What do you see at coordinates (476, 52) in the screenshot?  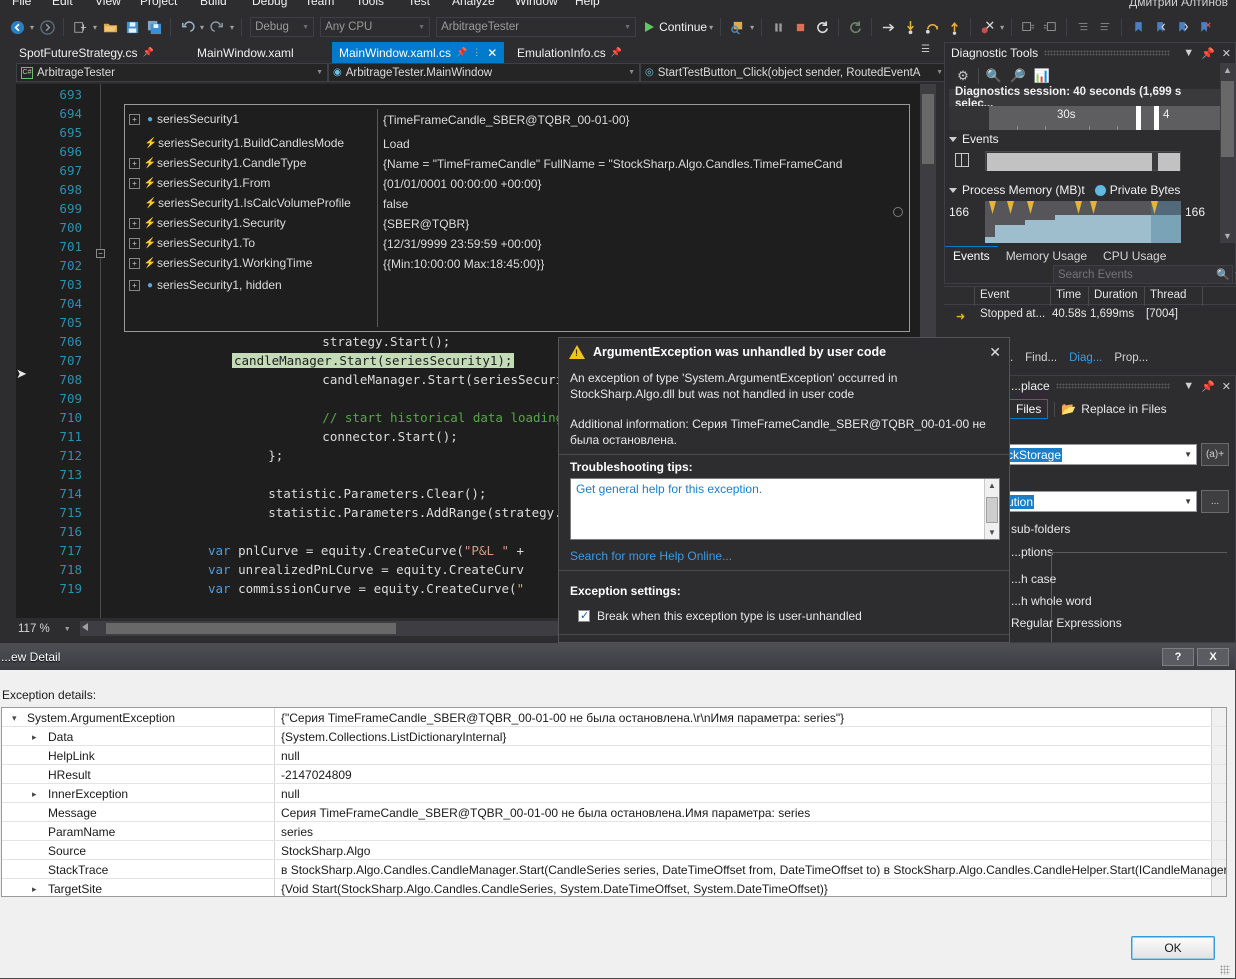 I see `unpin-icon: ⋮` at bounding box center [476, 52].